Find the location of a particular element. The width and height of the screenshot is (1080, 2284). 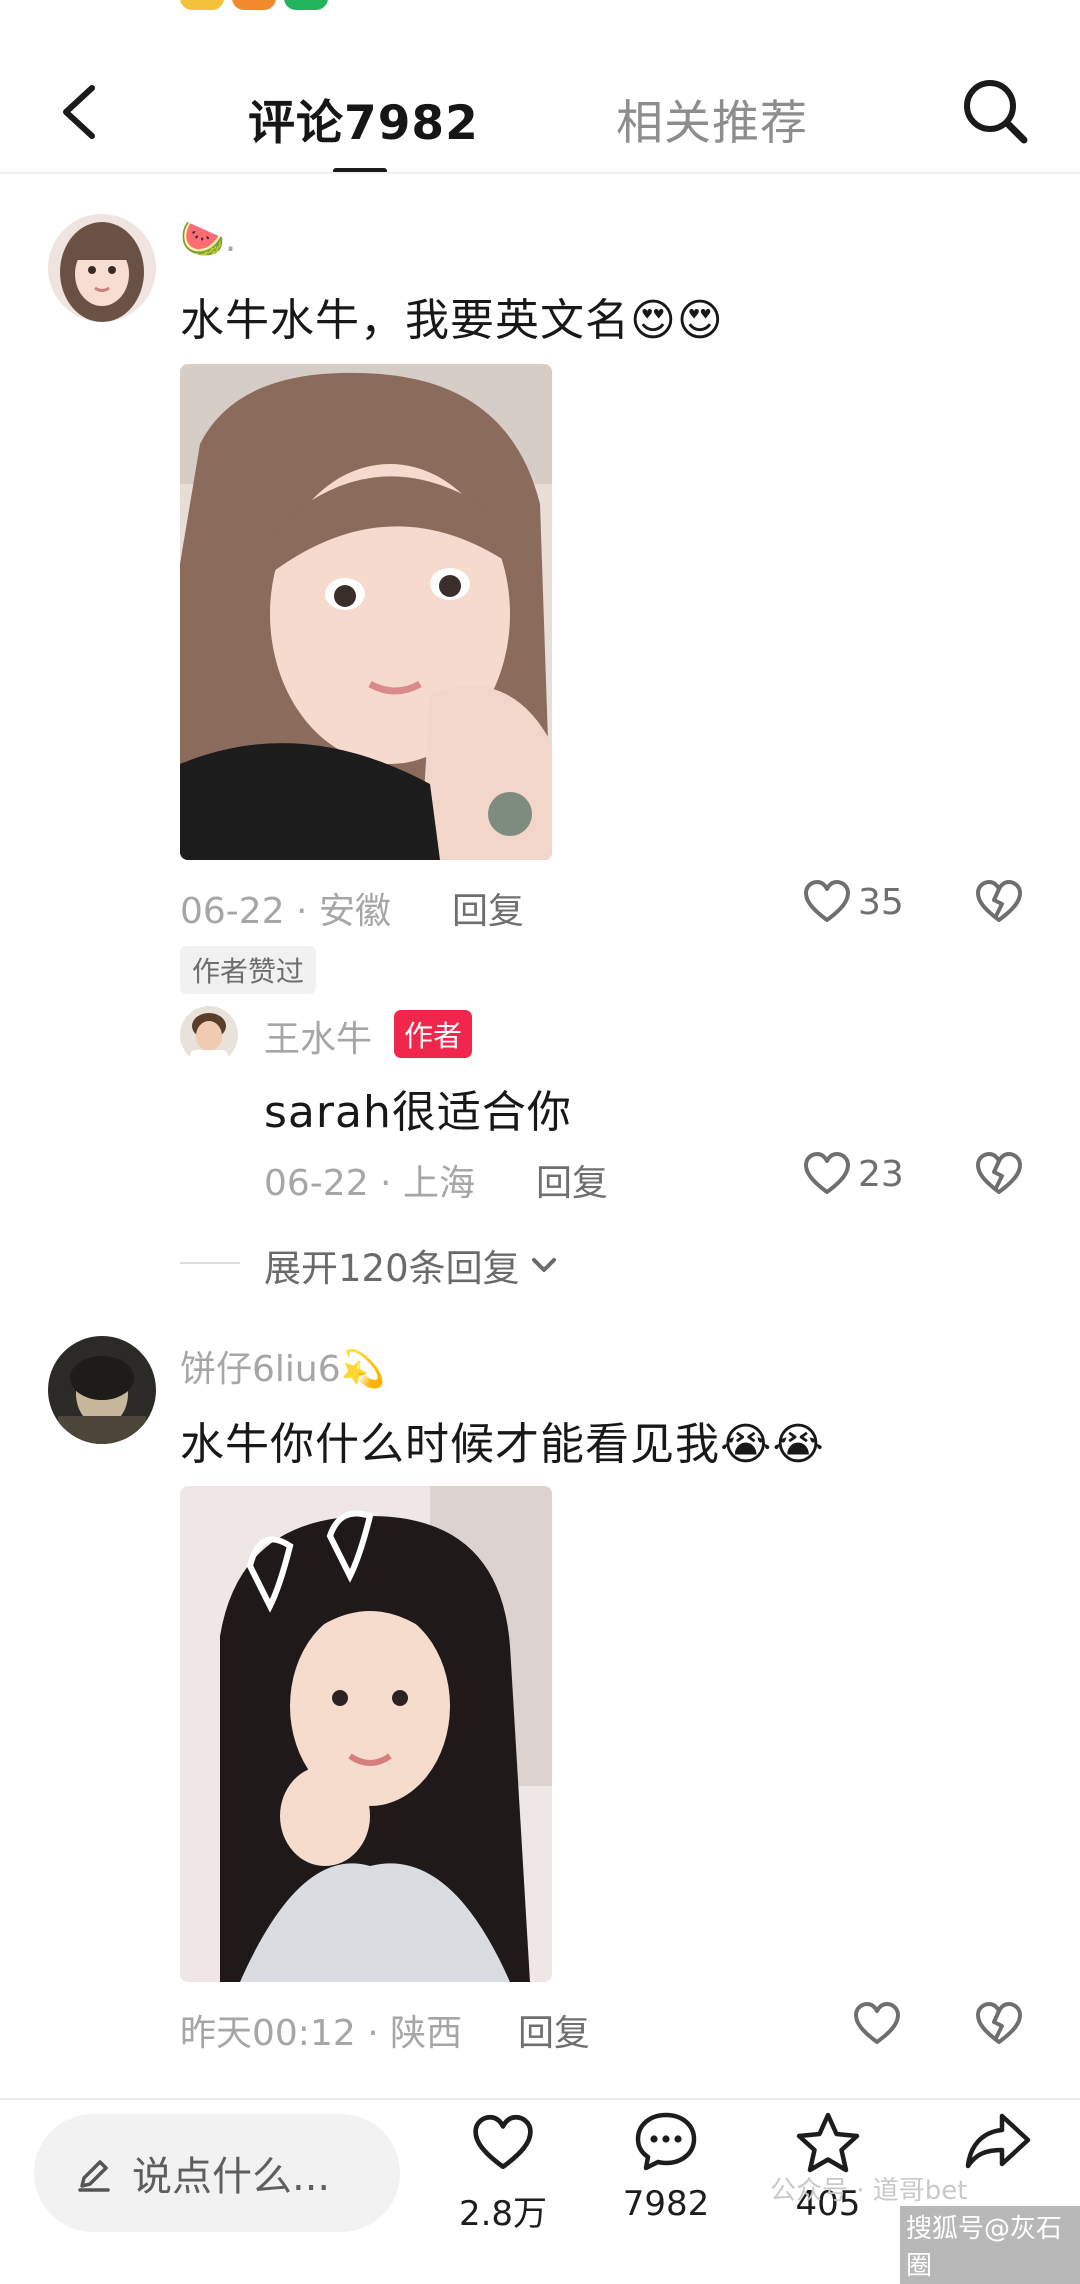

watermark-official-account: 公众号 · 道哥bet is located at coordinates (869, 2191).